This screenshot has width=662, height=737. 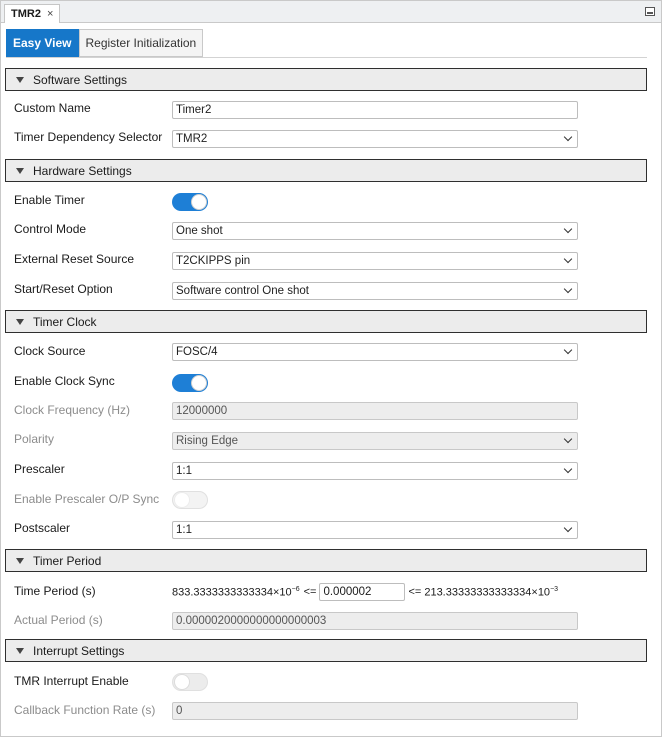 I want to click on timer-dependency-label: Timer Dependency Selector, so click(x=88, y=137).